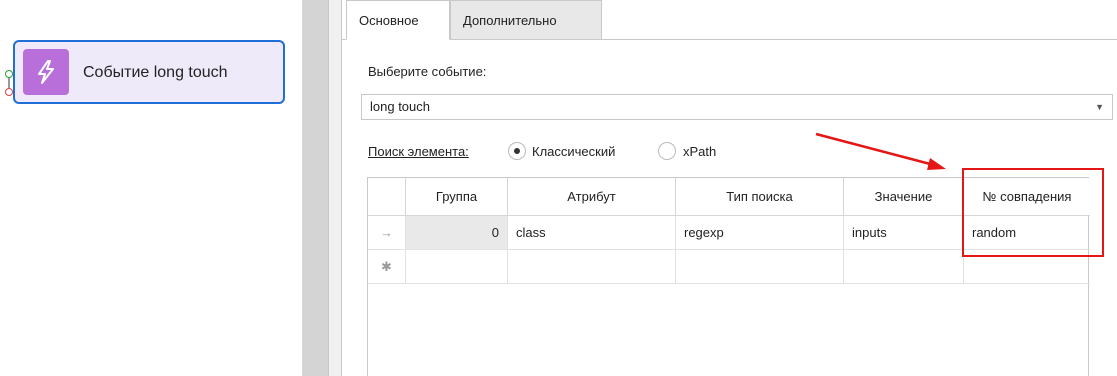  Describe the element at coordinates (9, 83) in the screenshot. I see `port-connector` at that location.